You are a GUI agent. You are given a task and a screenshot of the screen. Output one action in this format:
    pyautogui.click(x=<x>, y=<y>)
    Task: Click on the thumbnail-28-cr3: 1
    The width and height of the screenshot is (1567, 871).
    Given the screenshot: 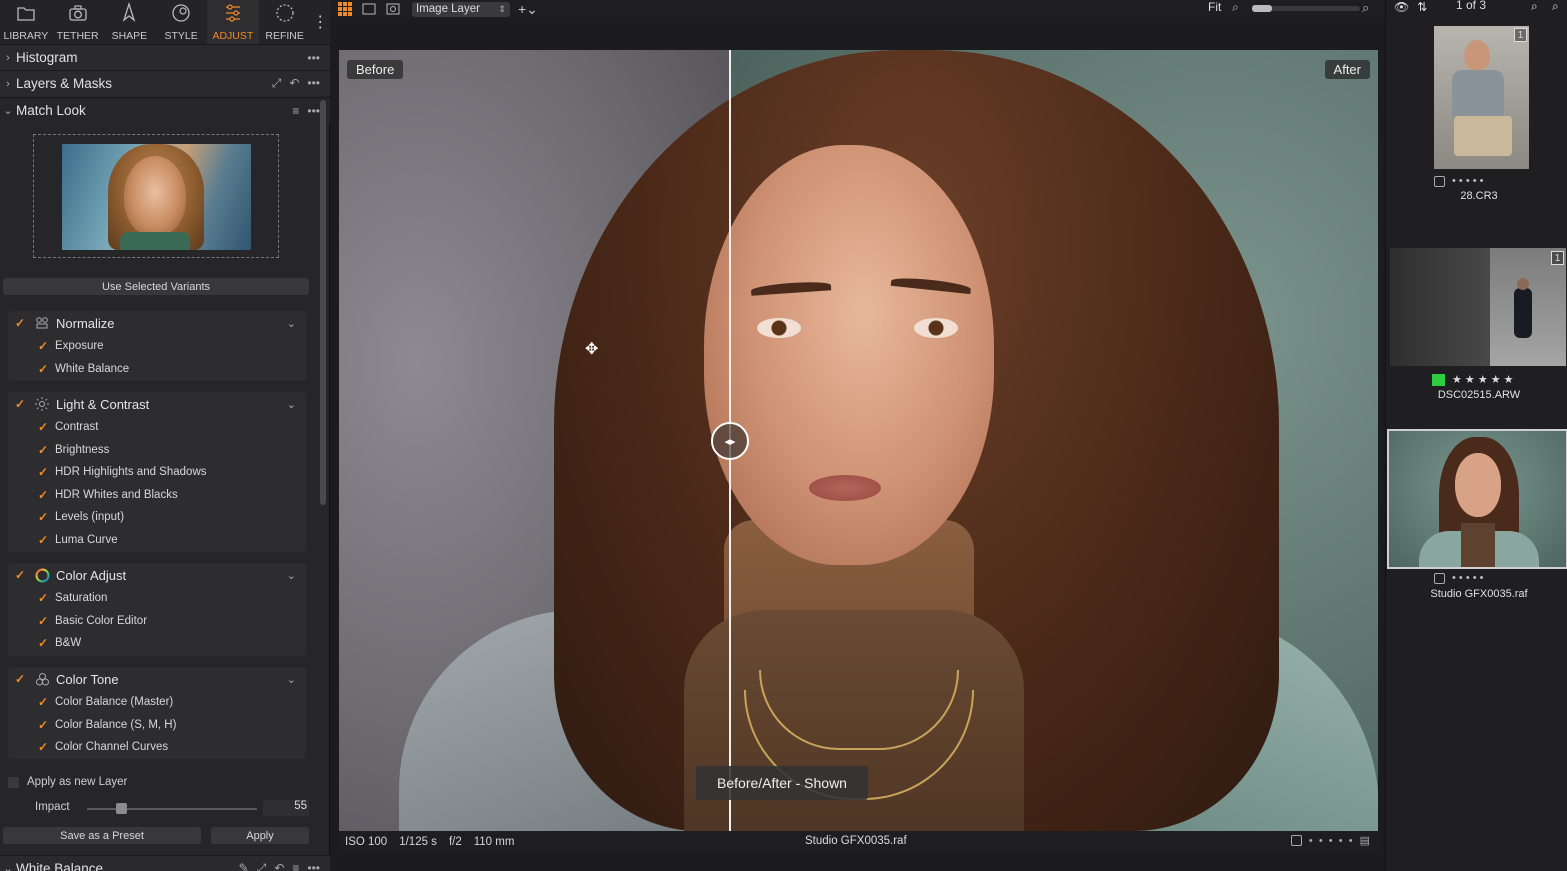 What is the action you would take?
    pyautogui.click(x=1481, y=97)
    